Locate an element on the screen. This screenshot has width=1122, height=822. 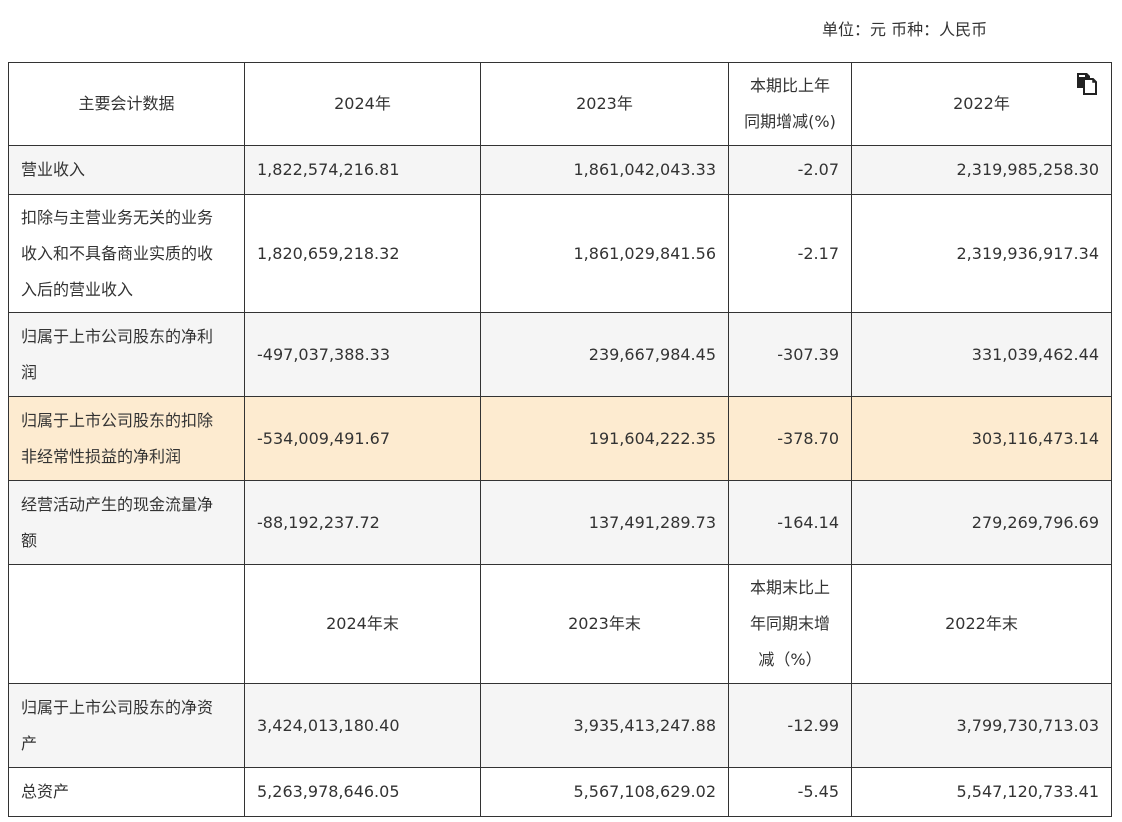
value-2024-cell: 5,263,978,646.05 is located at coordinates (362, 792).